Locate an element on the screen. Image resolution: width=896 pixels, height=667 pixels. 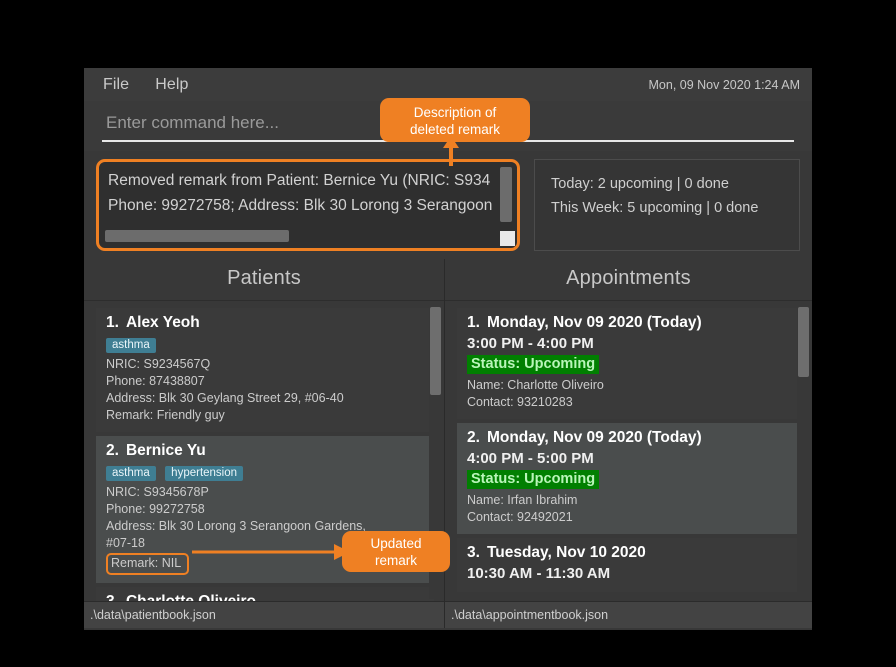
appointment-index: 3. is located at coordinates (473, 552).